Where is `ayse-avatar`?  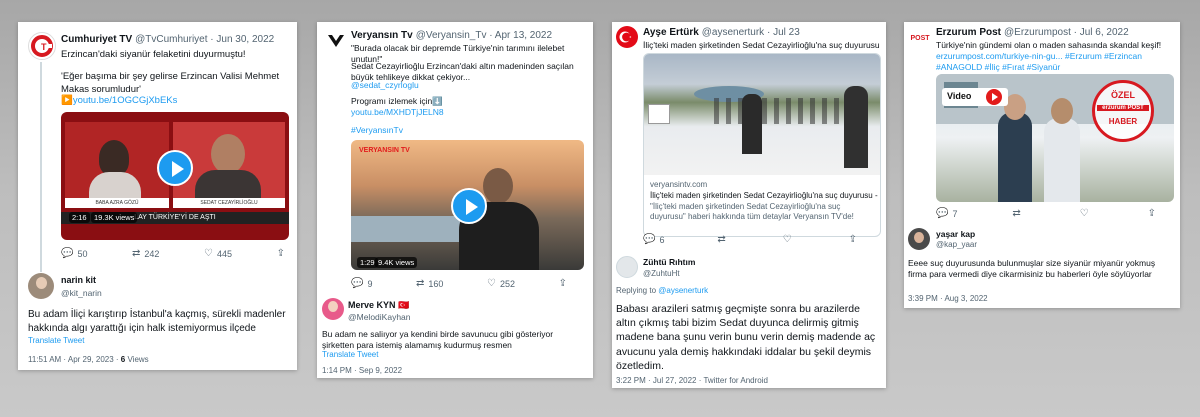
ayse-avatar is located at coordinates (627, 37).